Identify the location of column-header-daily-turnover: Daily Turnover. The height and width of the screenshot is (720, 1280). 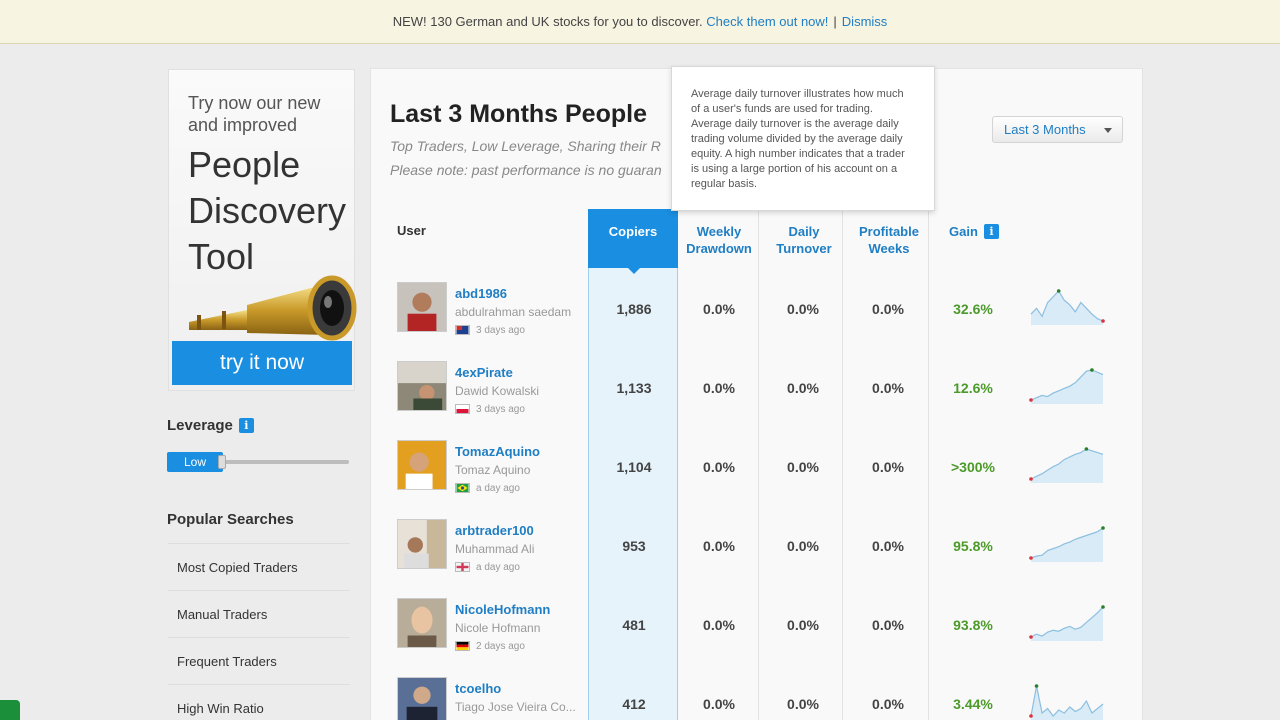
(804, 240).